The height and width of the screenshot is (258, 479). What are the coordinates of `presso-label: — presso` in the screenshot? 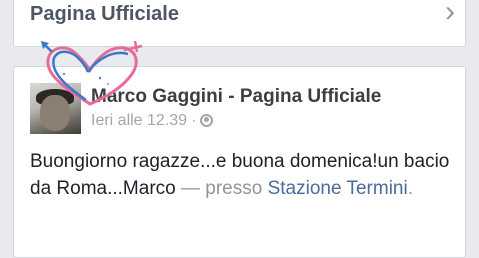 It's located at (221, 188).